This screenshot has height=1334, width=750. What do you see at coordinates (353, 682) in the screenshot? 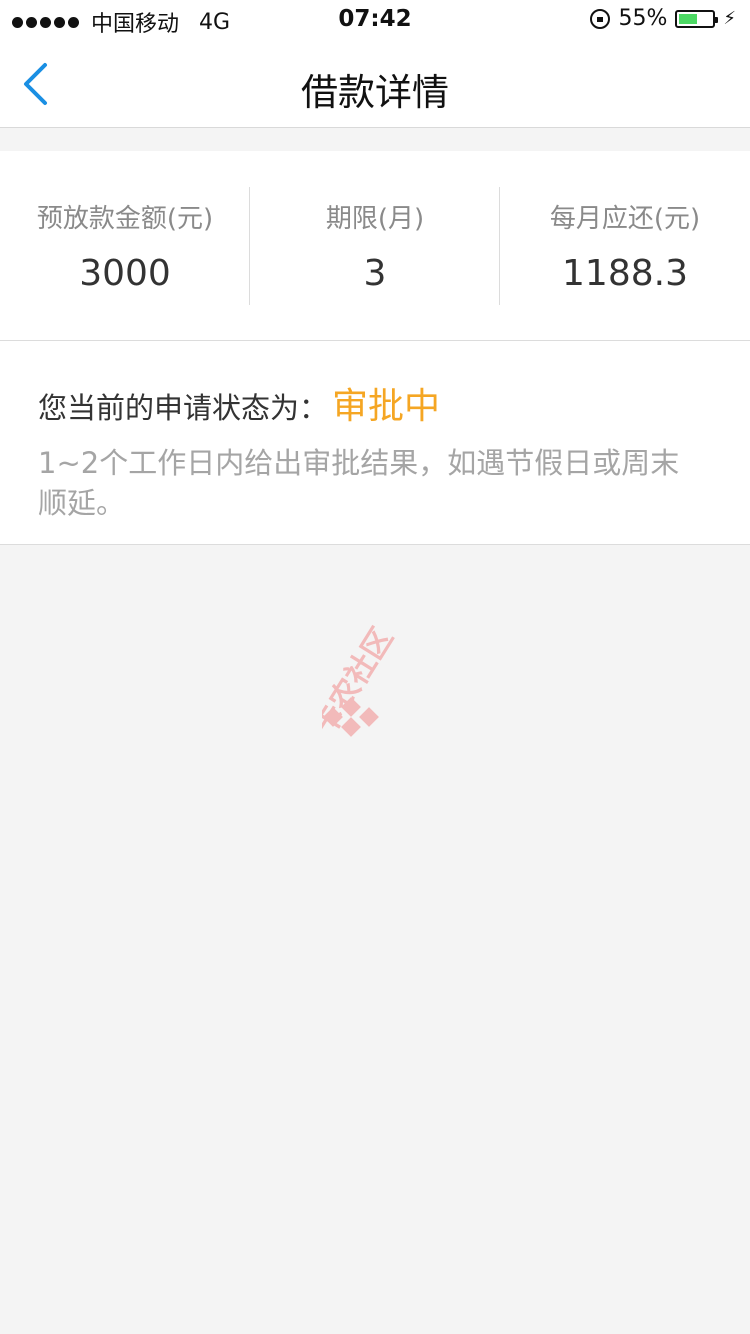
I see `watermark-graphic: 卡农社区` at bounding box center [353, 682].